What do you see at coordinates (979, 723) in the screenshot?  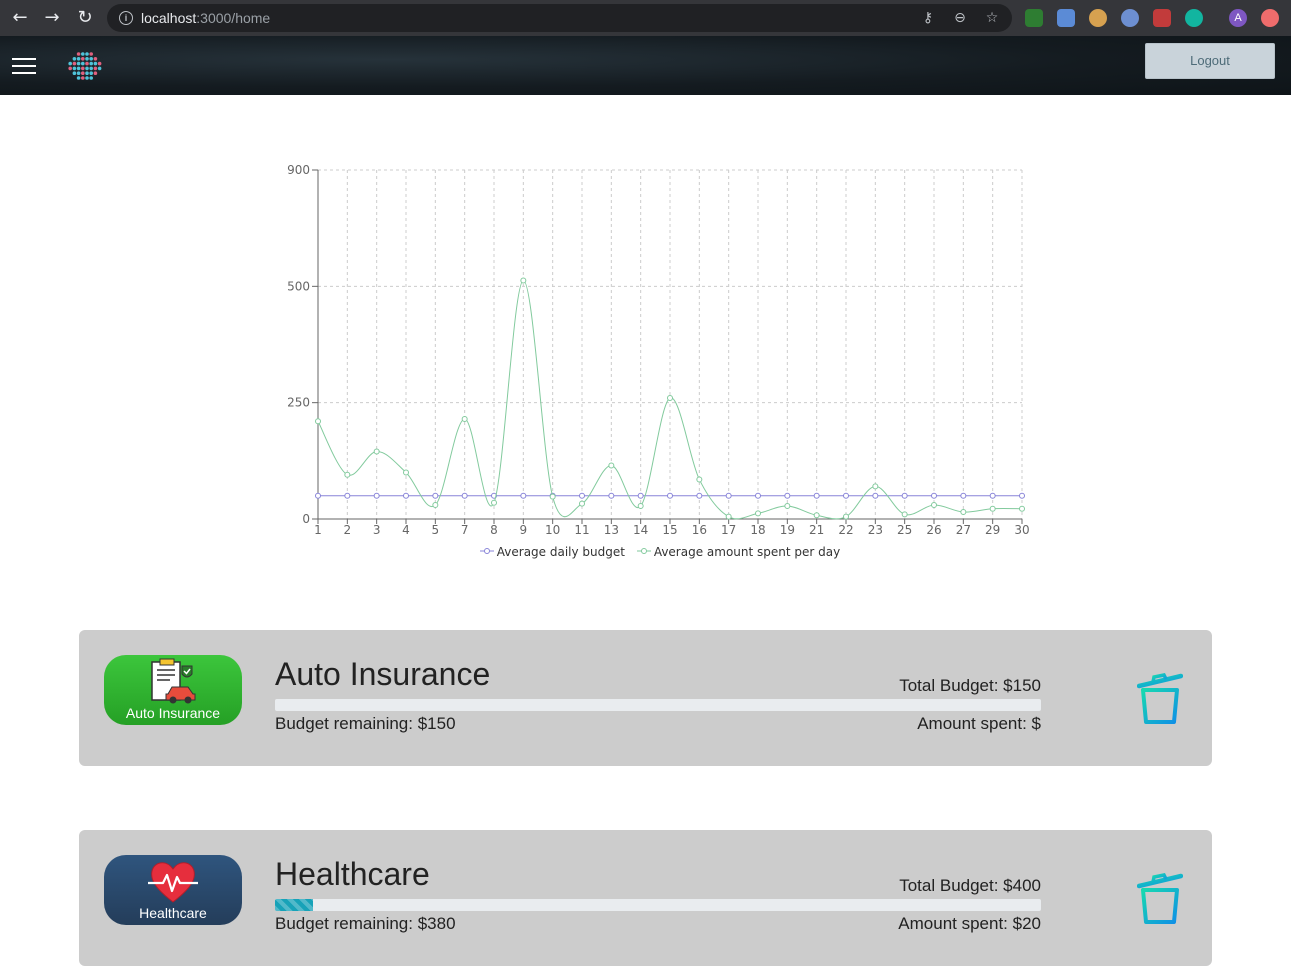 I see `amount-spent: Amount spent: $` at bounding box center [979, 723].